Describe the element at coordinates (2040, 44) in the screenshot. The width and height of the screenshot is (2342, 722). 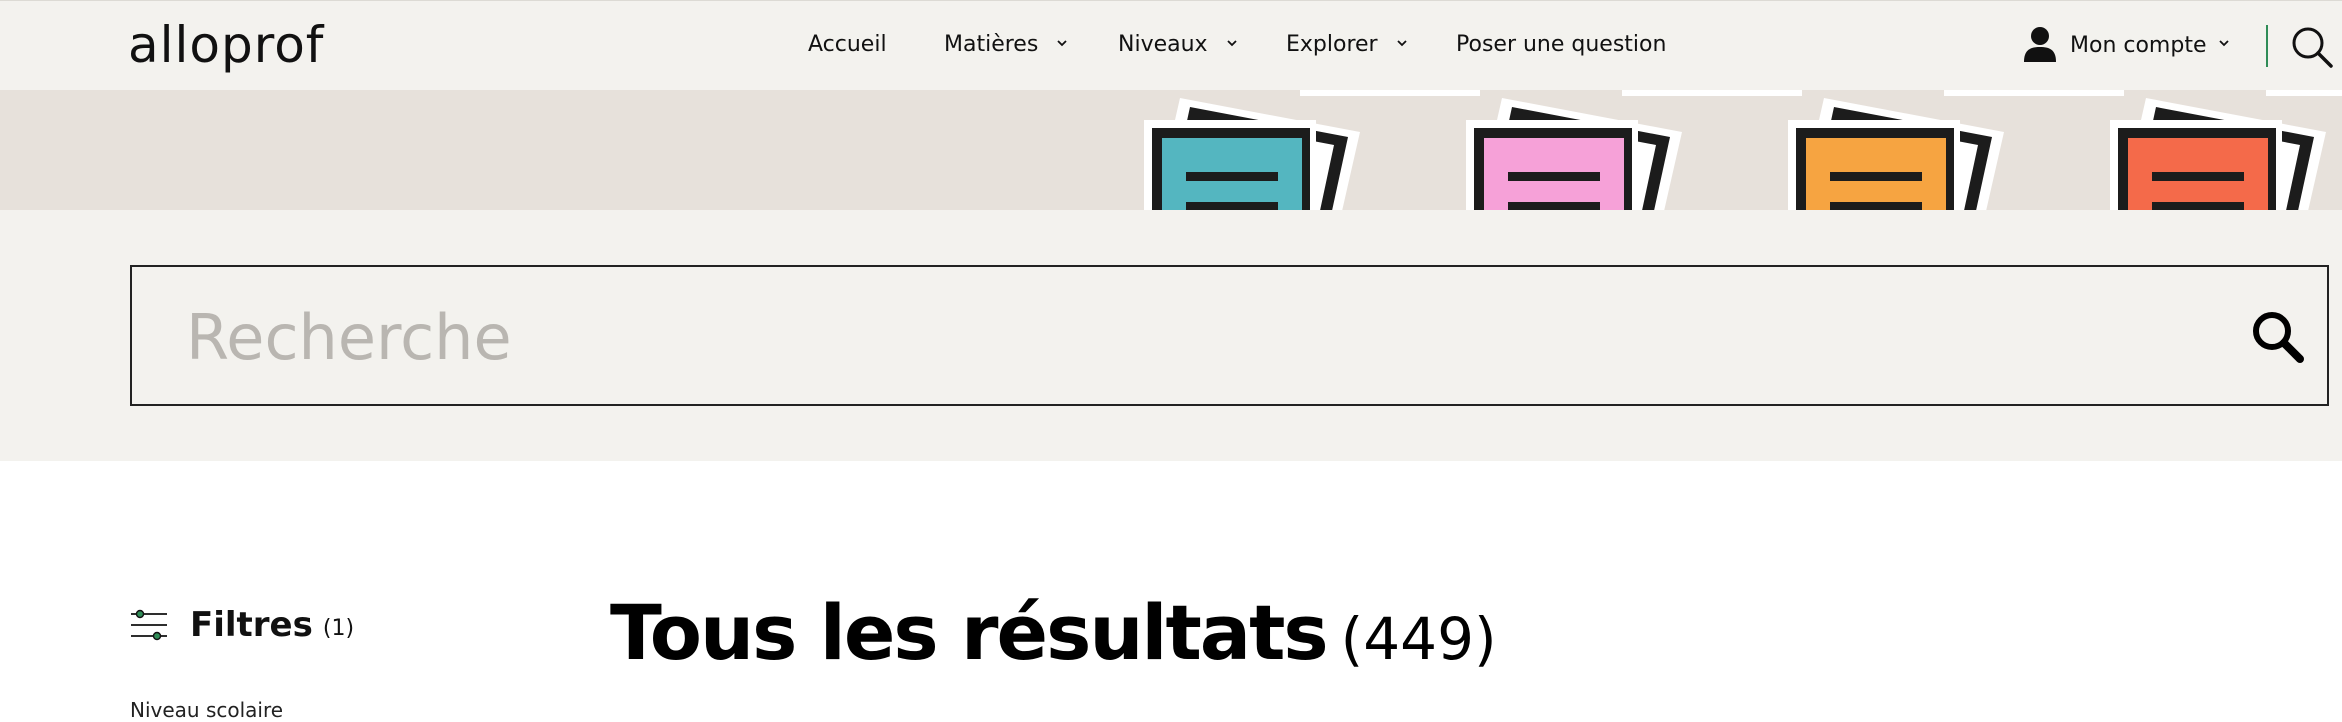
I see `user-icon` at that location.